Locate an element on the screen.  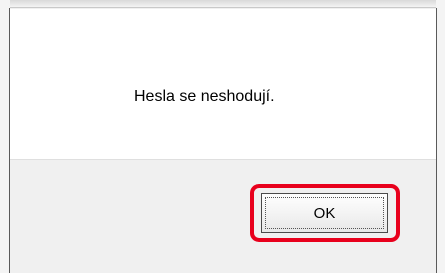
dialog-top-edge is located at coordinates (222, 4).